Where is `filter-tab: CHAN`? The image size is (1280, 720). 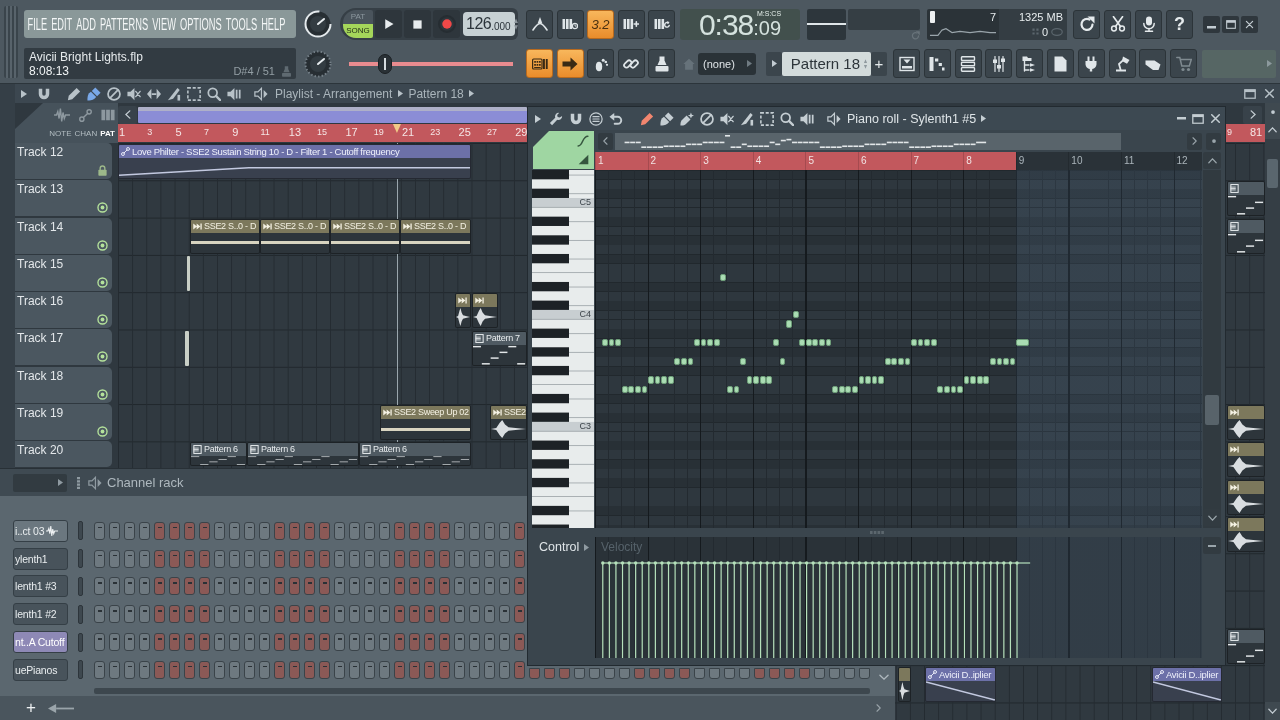
filter-tab: CHAN is located at coordinates (86, 133).